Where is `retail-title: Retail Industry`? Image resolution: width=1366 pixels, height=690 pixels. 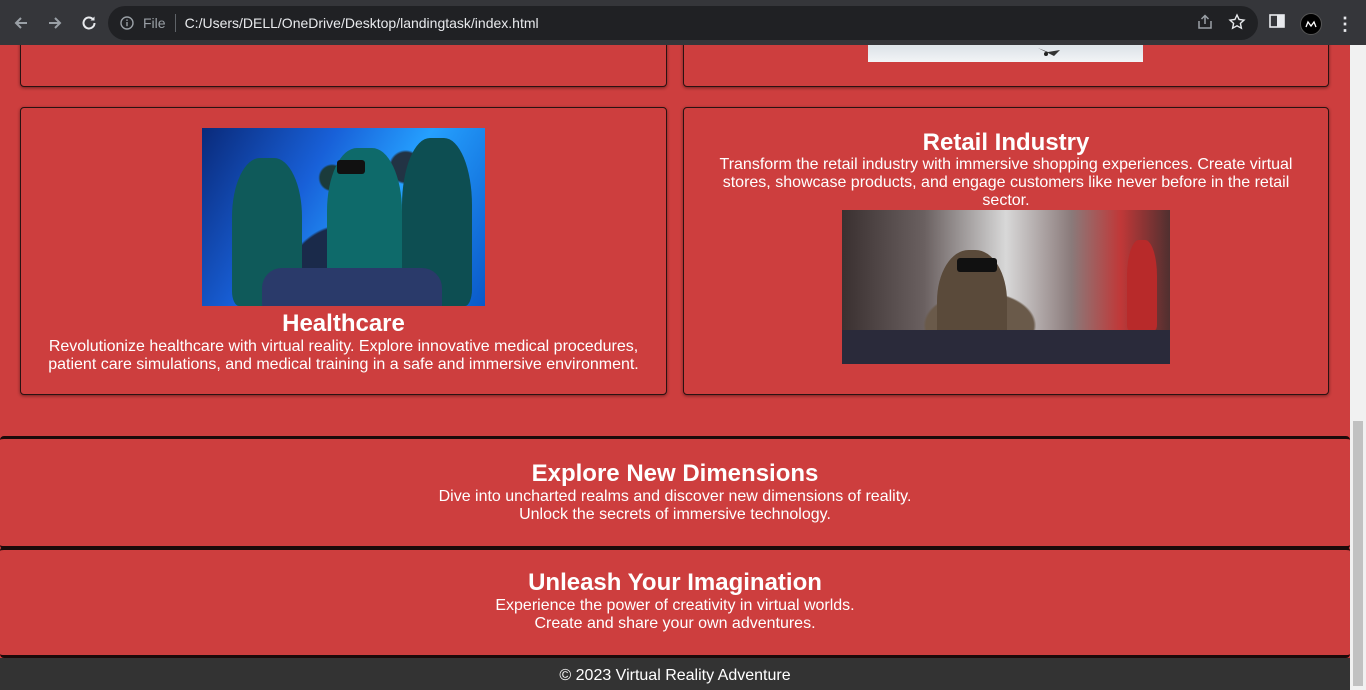 retail-title: Retail Industry is located at coordinates (1006, 142).